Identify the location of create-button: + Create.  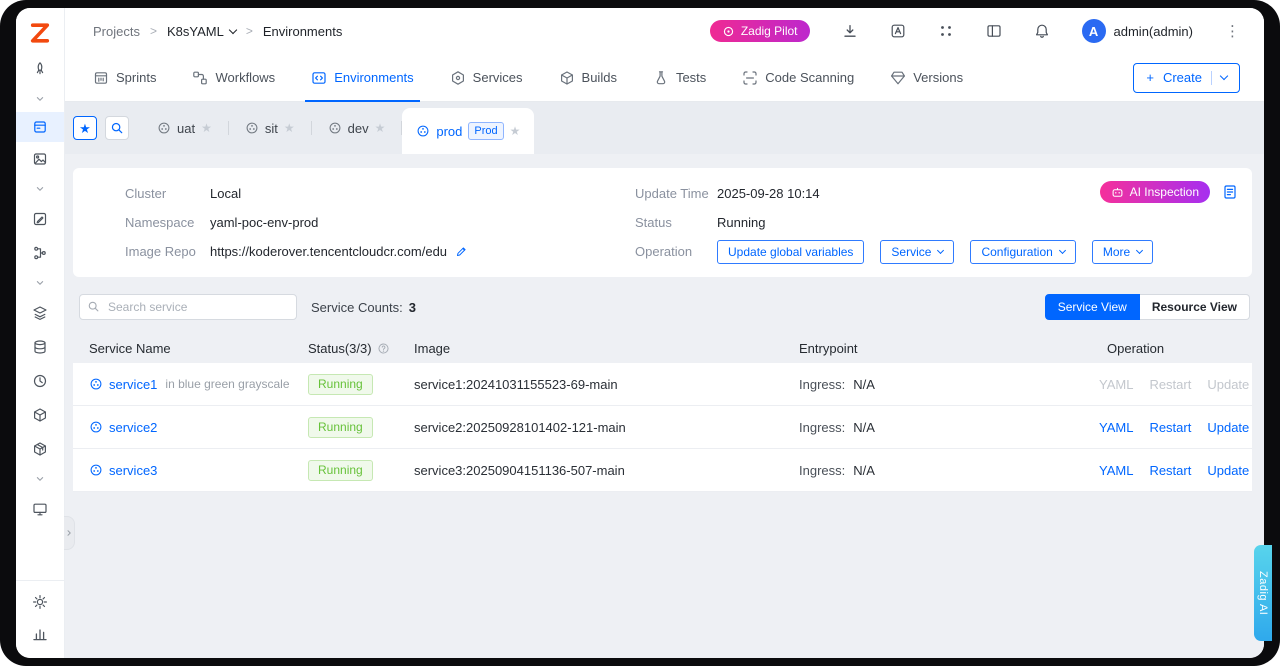
(1186, 77).